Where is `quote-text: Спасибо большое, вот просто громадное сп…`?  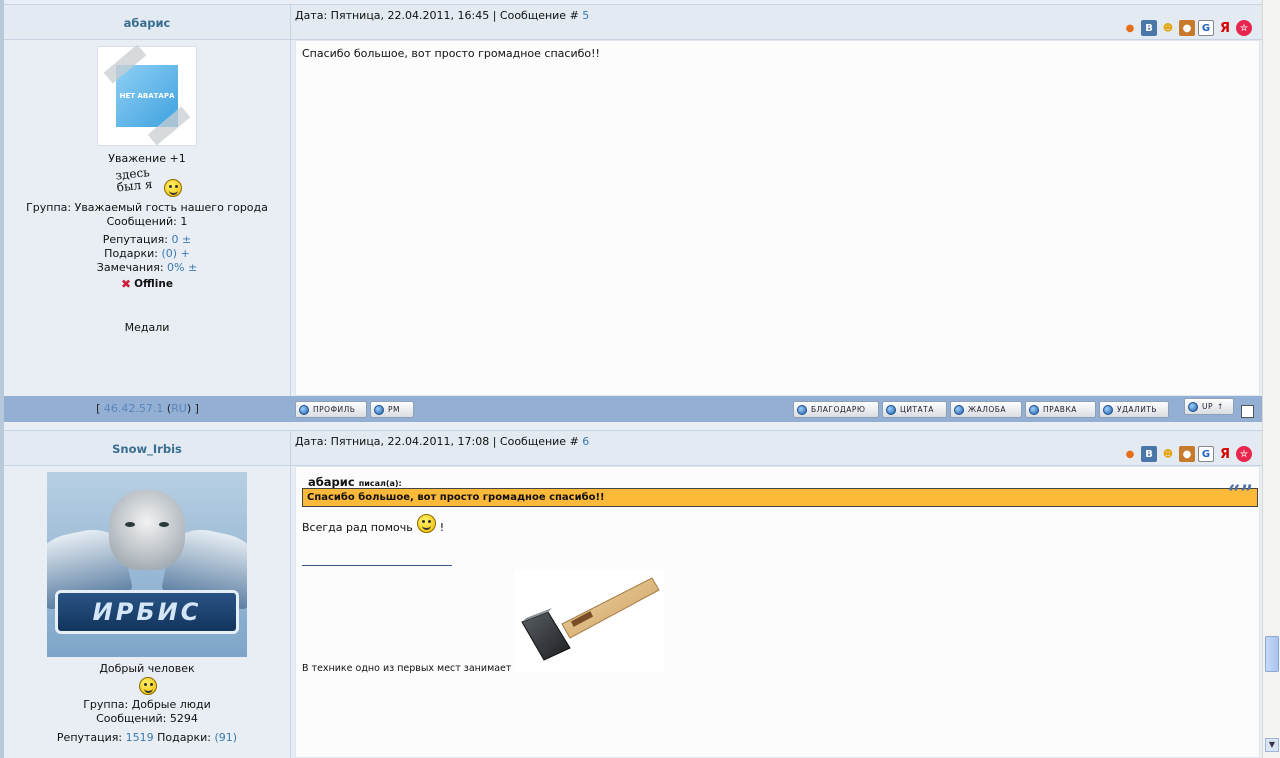 quote-text: Спасибо большое, вот просто громадное сп… is located at coordinates (456, 497).